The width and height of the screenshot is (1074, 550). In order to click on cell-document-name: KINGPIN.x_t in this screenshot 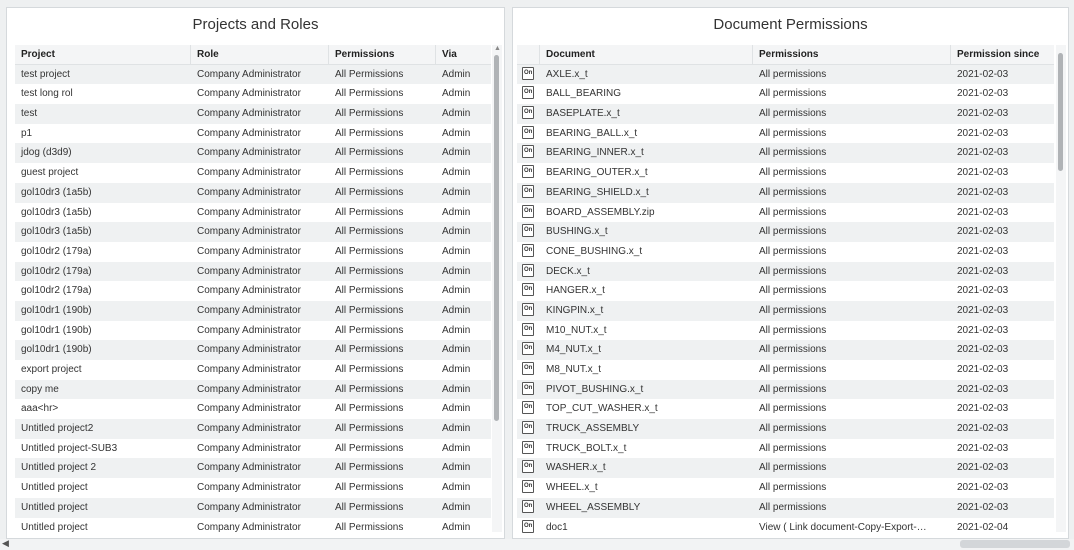, I will do `click(646, 311)`.